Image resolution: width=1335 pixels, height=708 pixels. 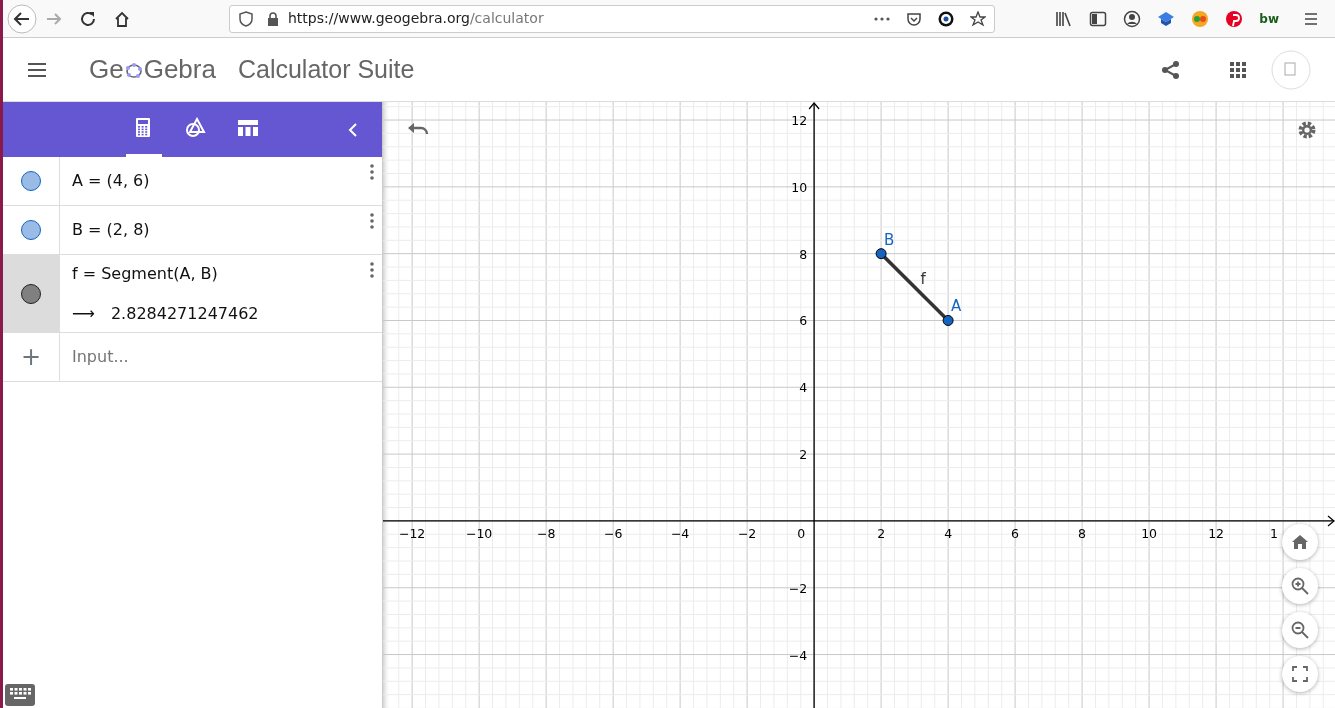 I want to click on zoom-out-icon, so click(x=1300, y=630).